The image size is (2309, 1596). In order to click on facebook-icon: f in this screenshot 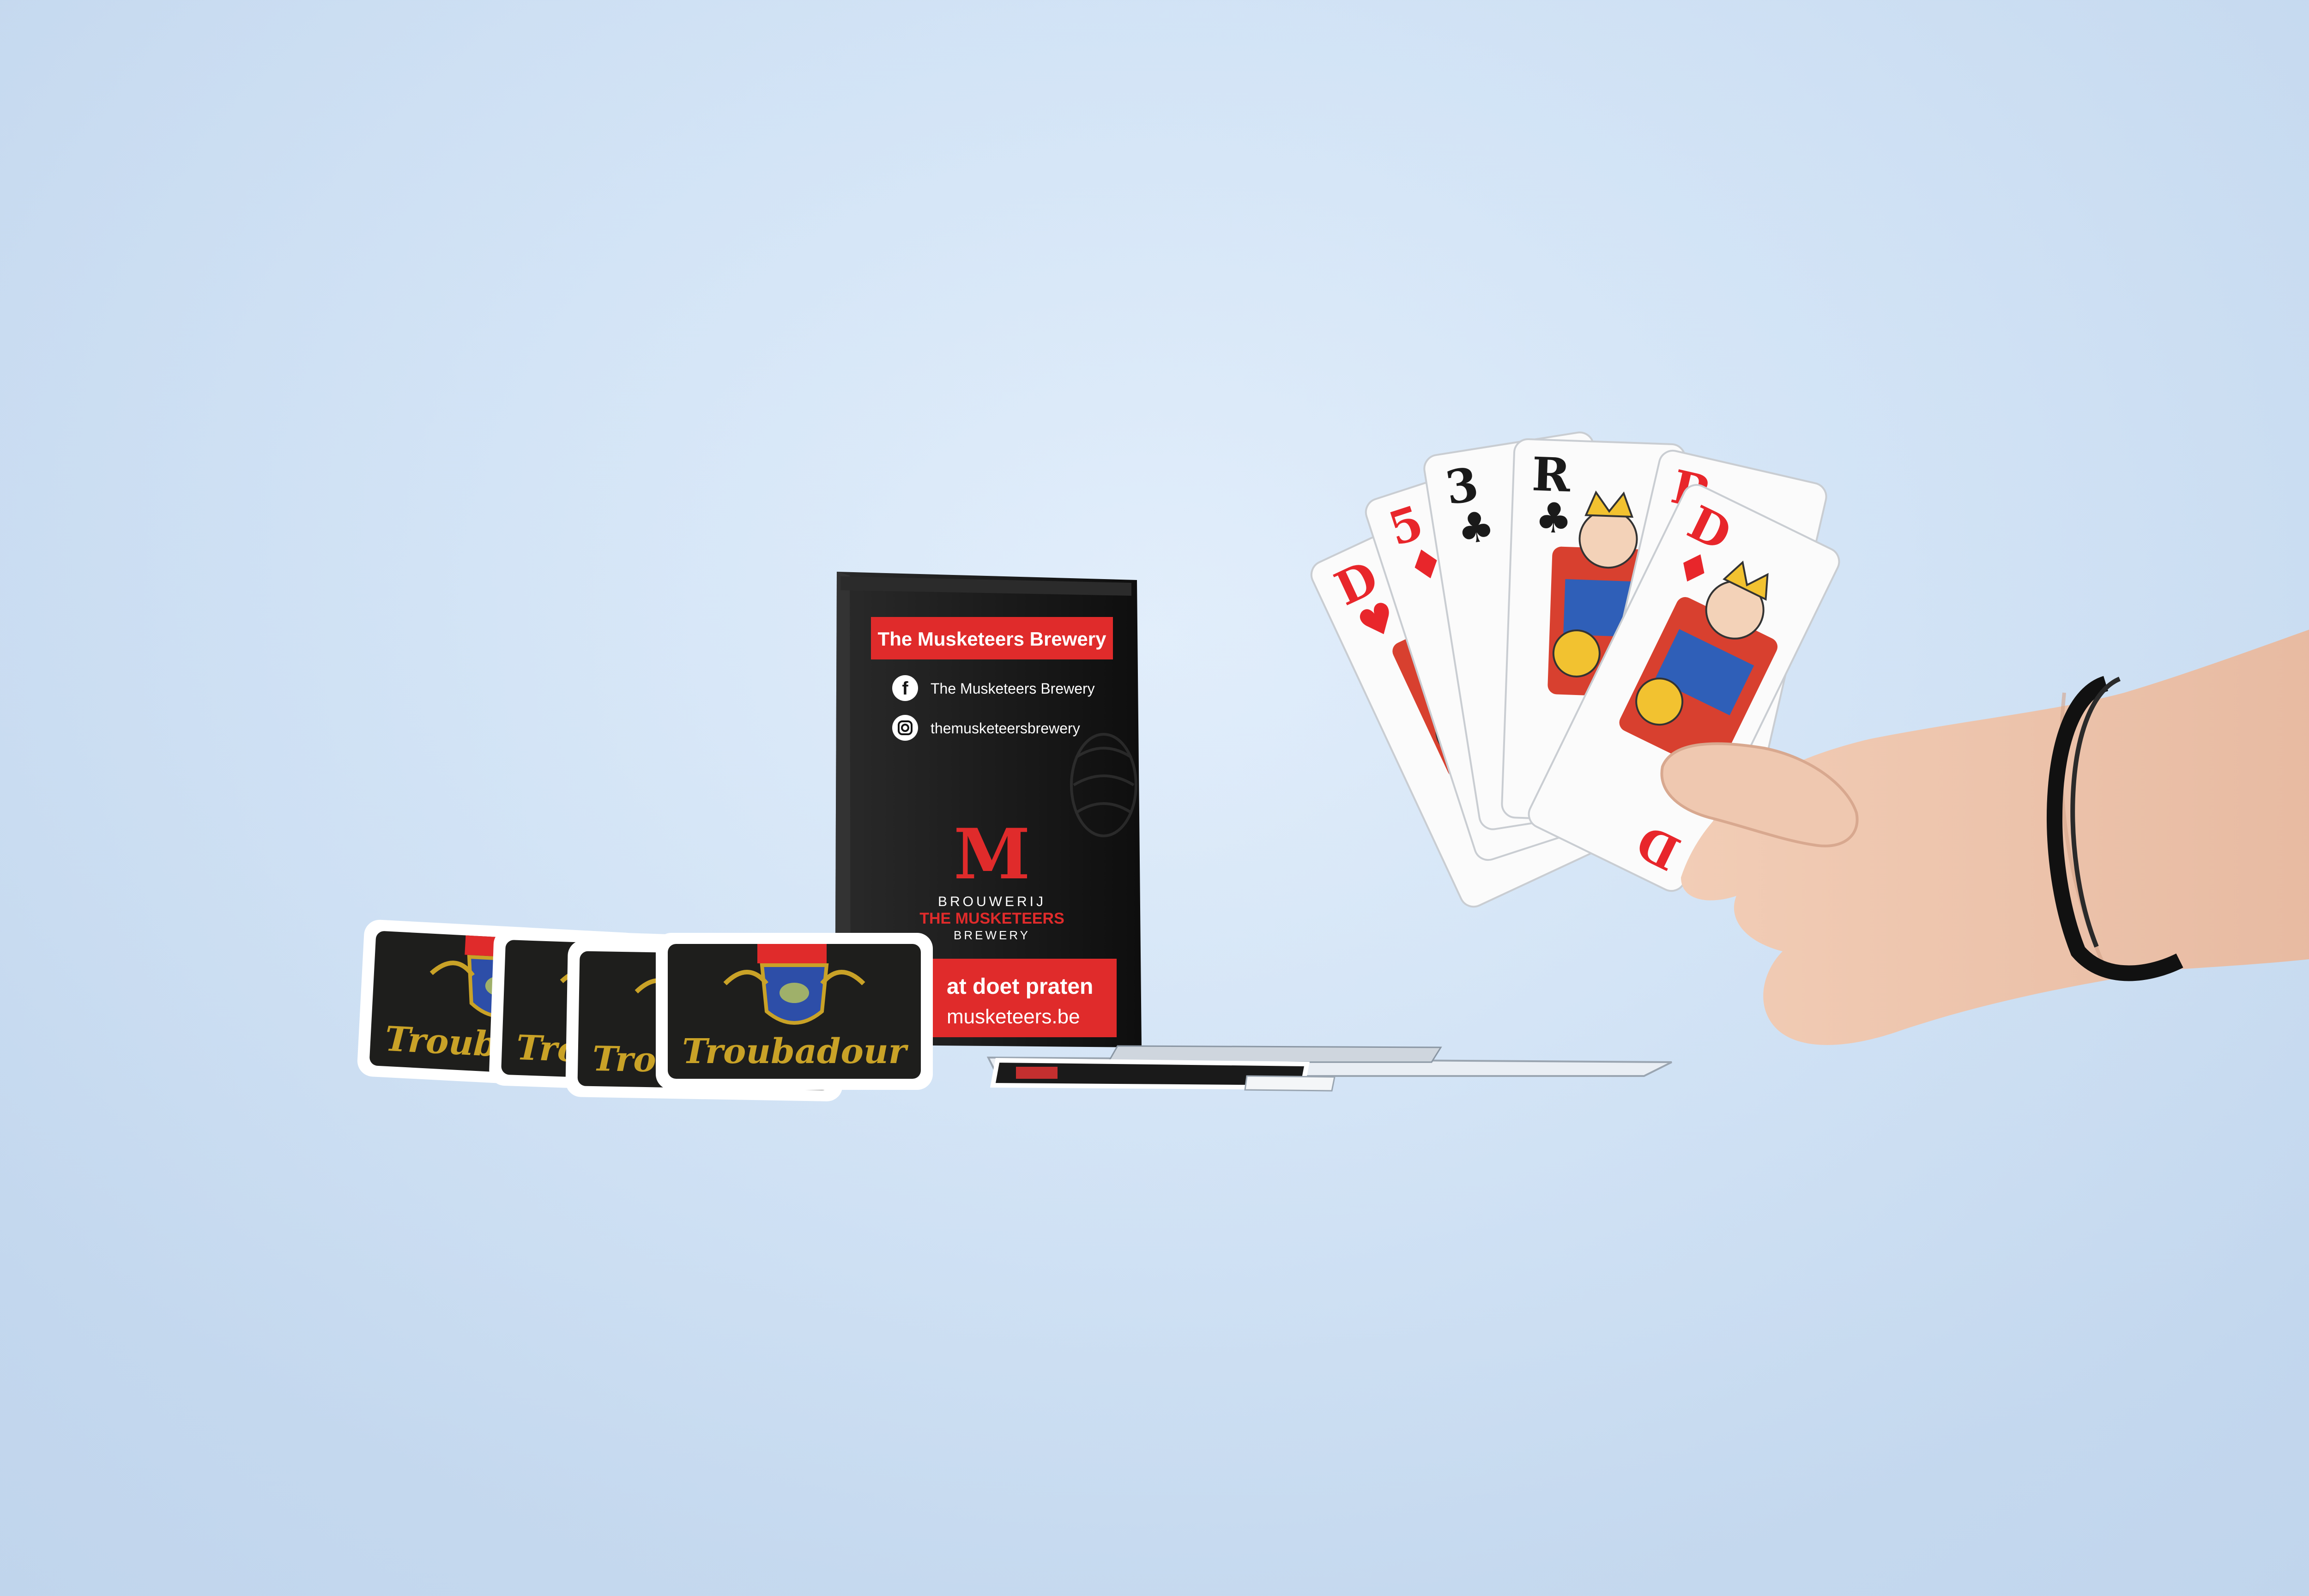, I will do `click(905, 688)`.